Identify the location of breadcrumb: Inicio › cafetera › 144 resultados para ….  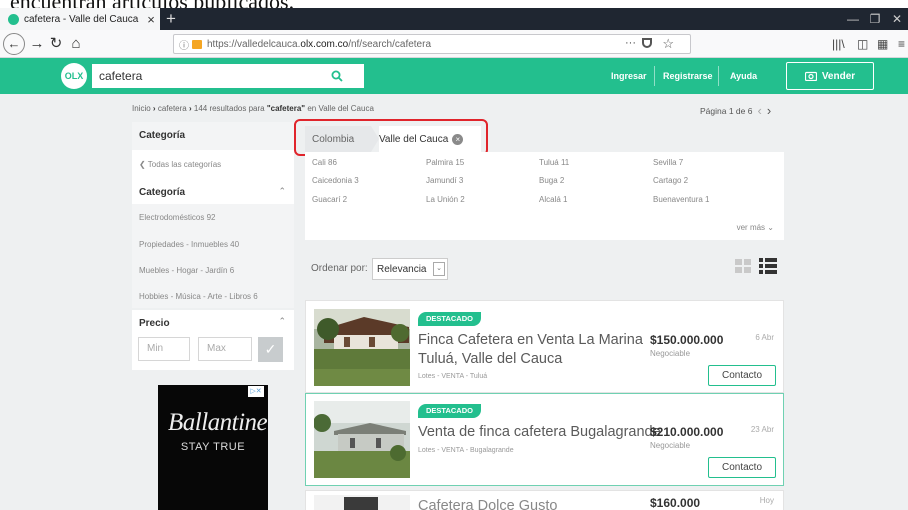
(253, 108).